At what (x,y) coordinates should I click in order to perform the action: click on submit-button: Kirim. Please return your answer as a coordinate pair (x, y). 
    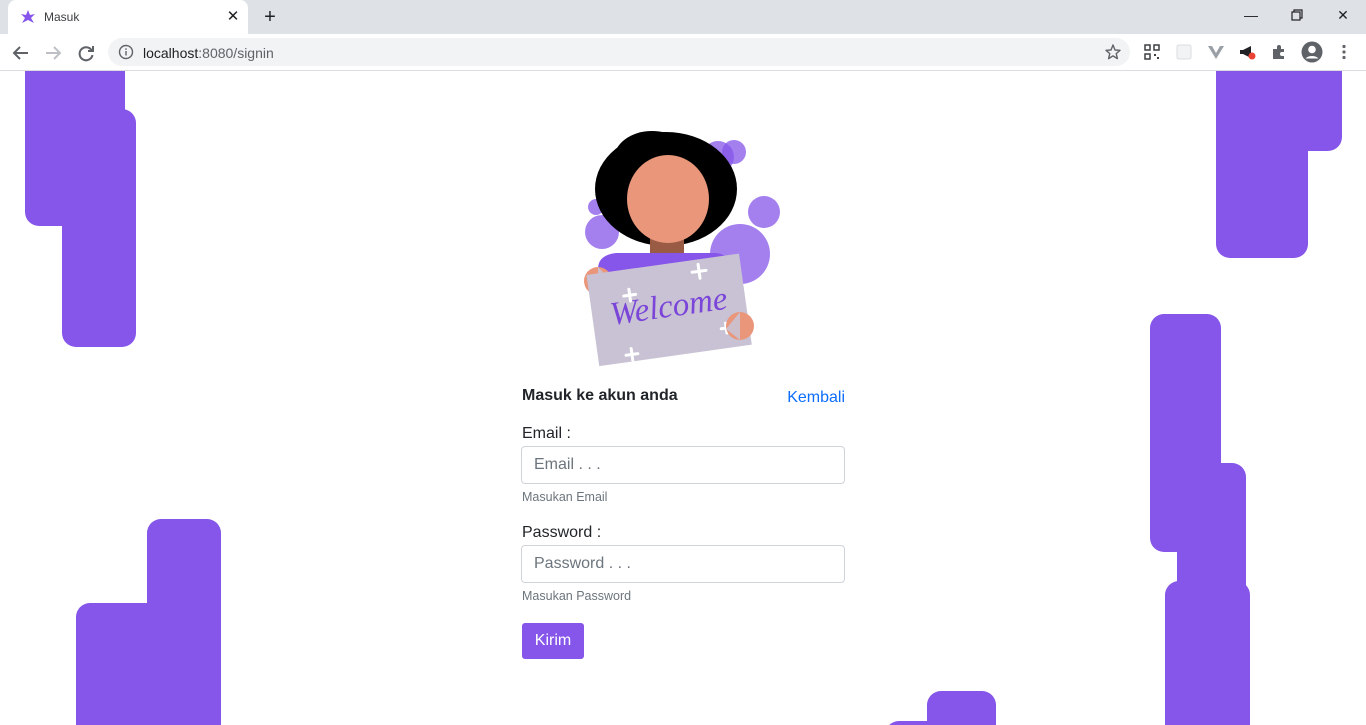
    Looking at the image, I should click on (553, 641).